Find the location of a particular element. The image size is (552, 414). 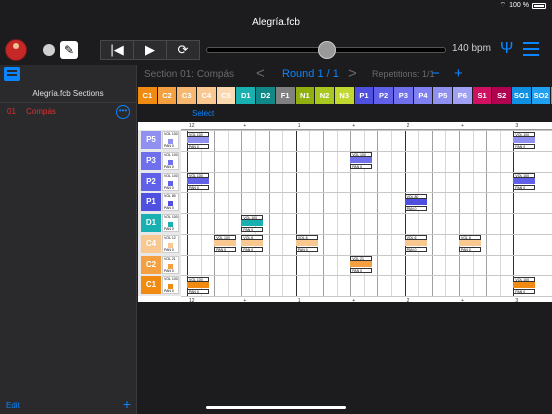

list-icon is located at coordinates (12, 74).